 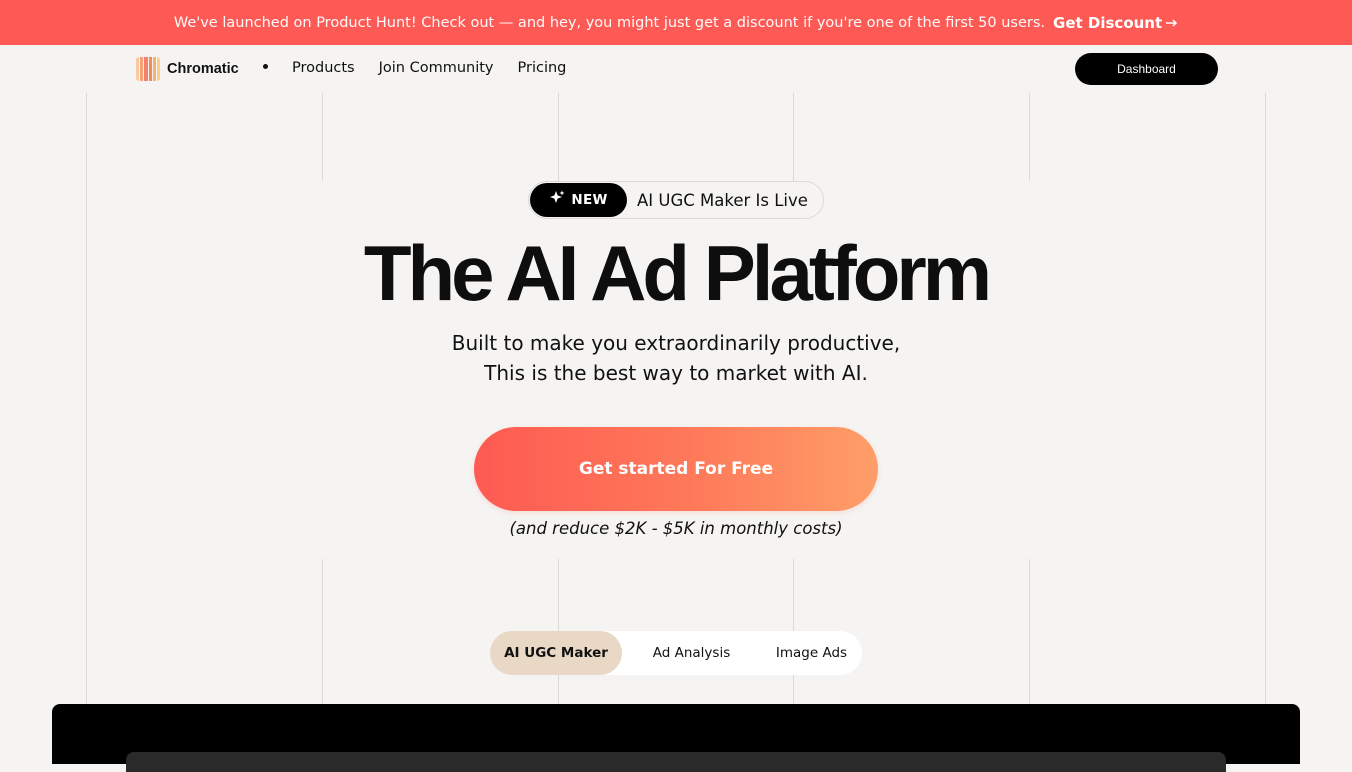 I want to click on chromatic-logo-icon, so click(x=148, y=69).